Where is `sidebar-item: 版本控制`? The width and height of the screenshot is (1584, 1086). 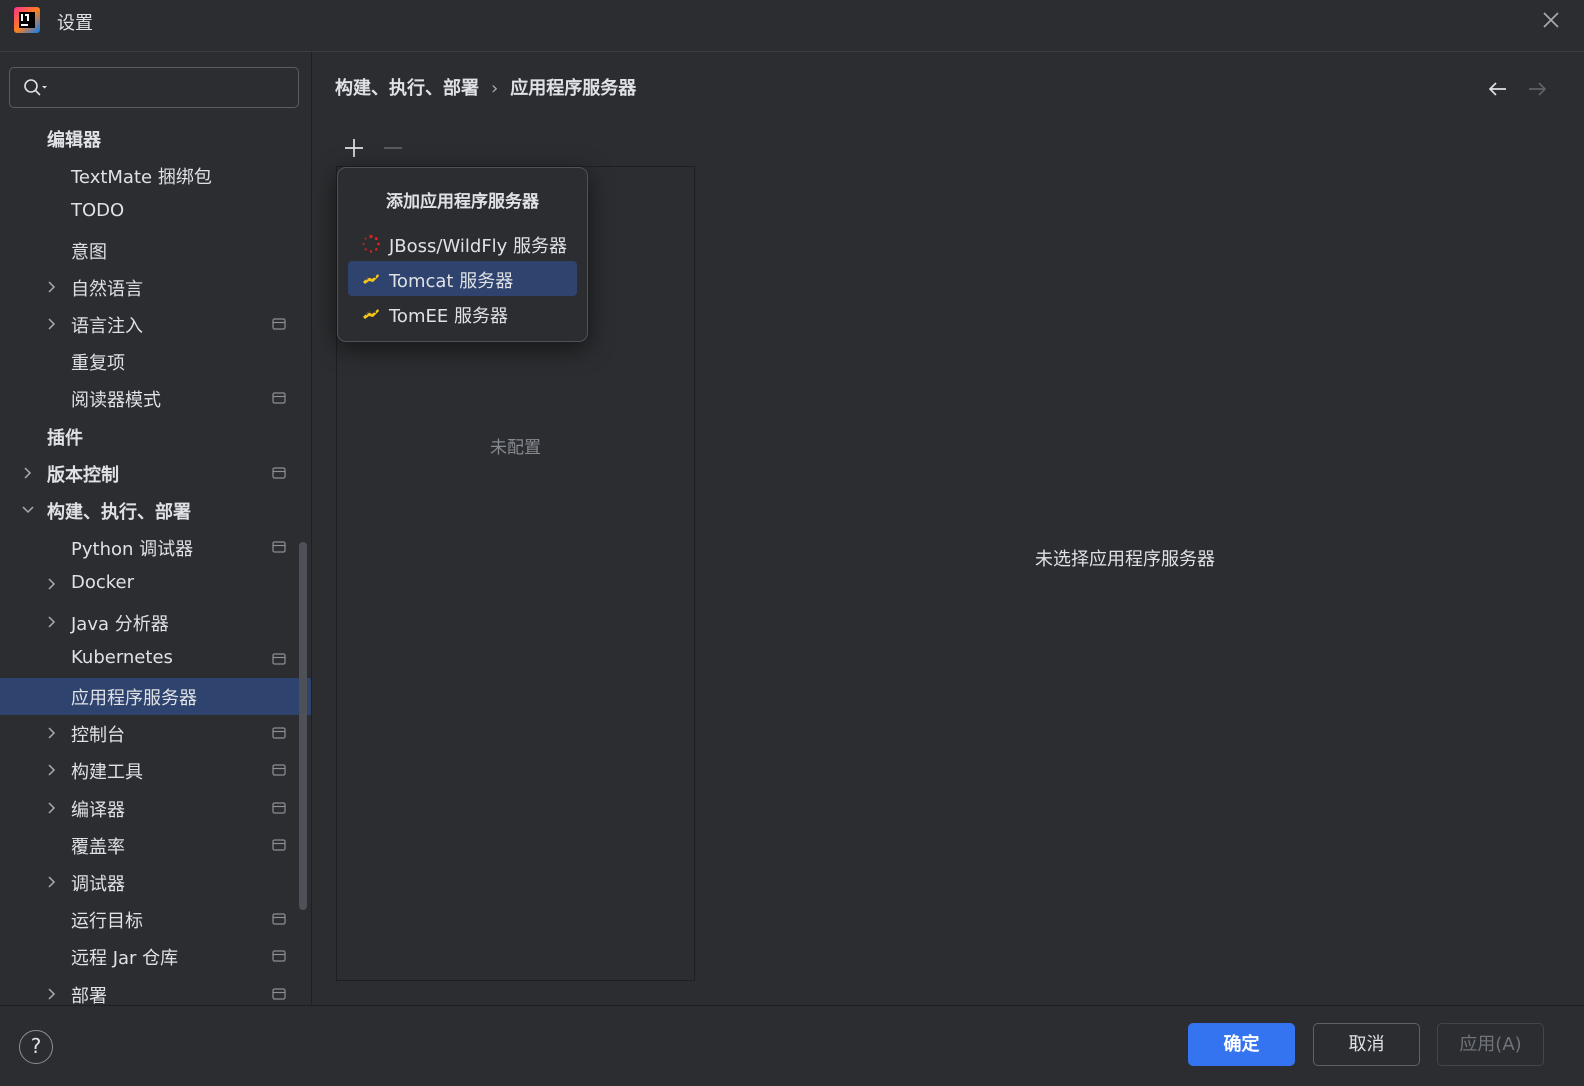
sidebar-item: 版本控制 is located at coordinates (155, 473).